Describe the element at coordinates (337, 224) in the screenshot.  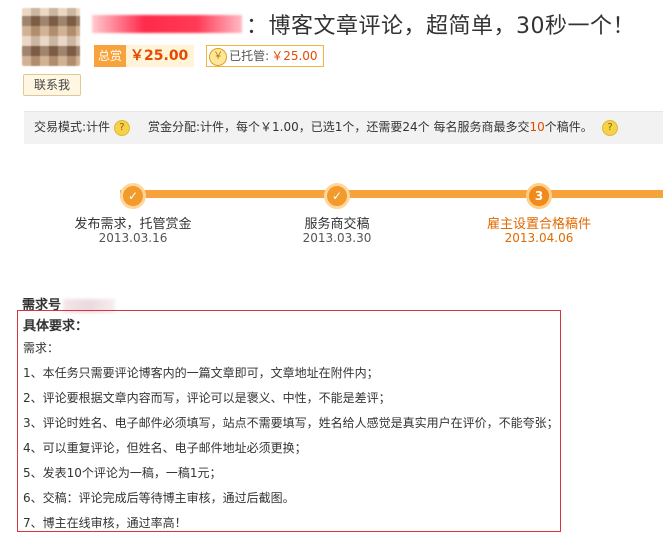
I see `step-2-label: 服务商交稿` at that location.